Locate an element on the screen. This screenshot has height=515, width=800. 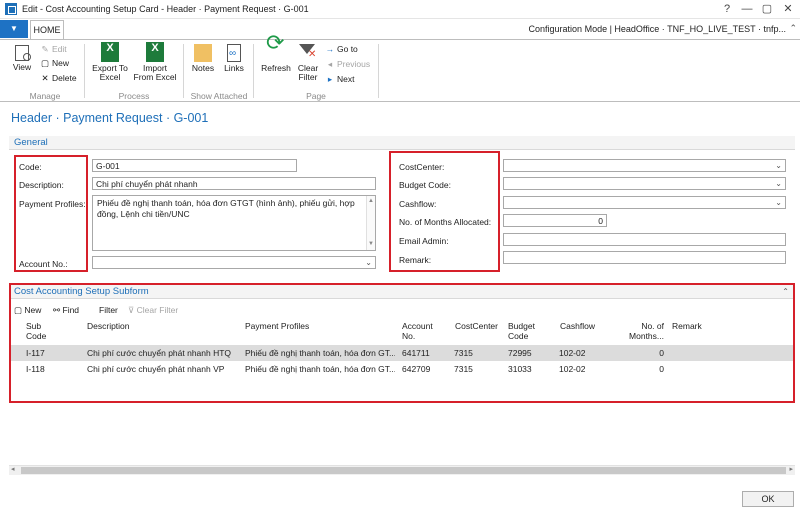
new-document-icon: ▢ is located at coordinates (45, 63).